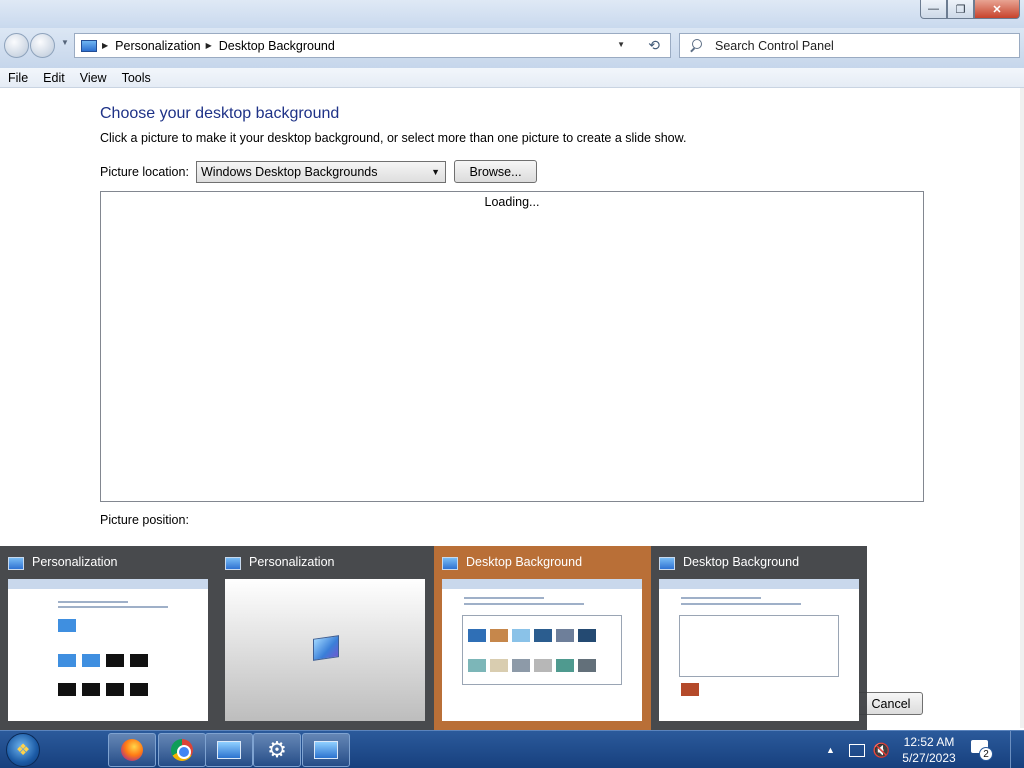 This screenshot has width=1024, height=768. I want to click on taskbar-control-panel, so click(326, 750).